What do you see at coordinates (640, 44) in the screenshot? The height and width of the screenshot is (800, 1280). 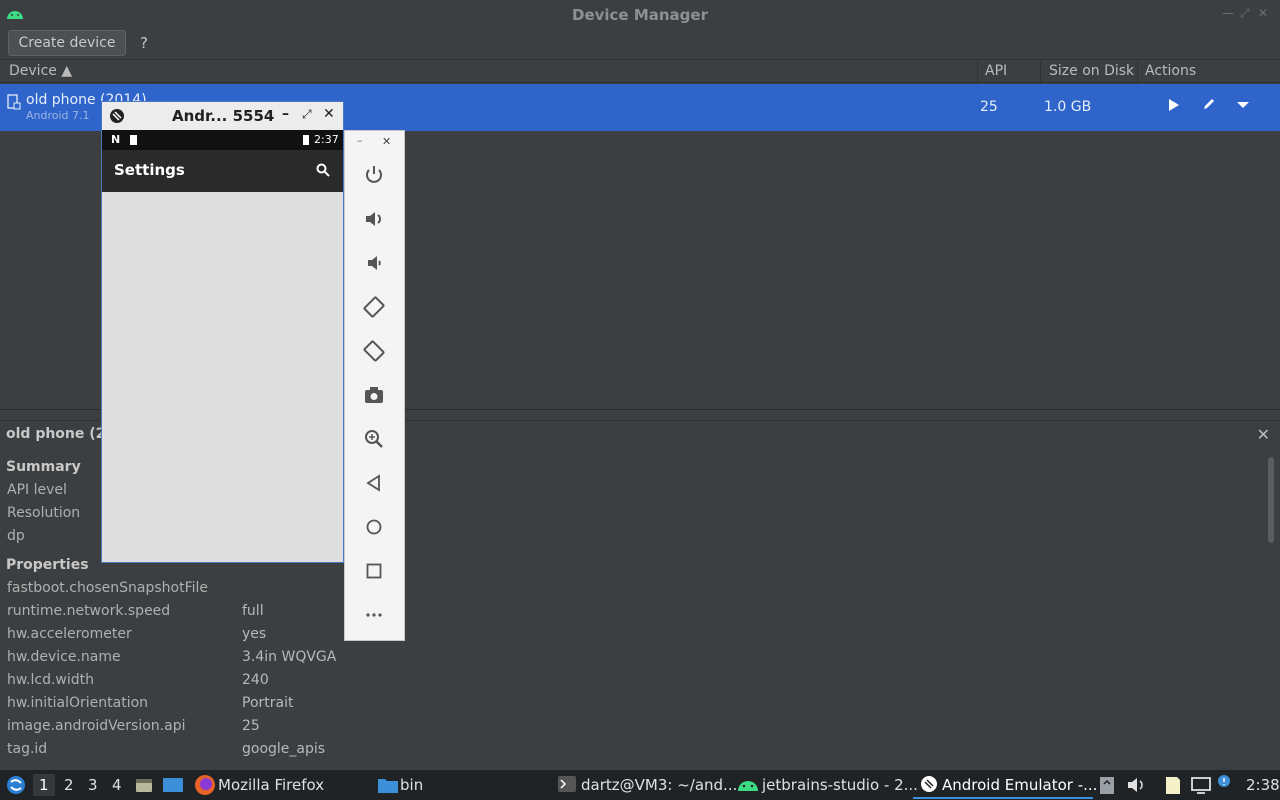 I see `toolbar: Create device ?` at bounding box center [640, 44].